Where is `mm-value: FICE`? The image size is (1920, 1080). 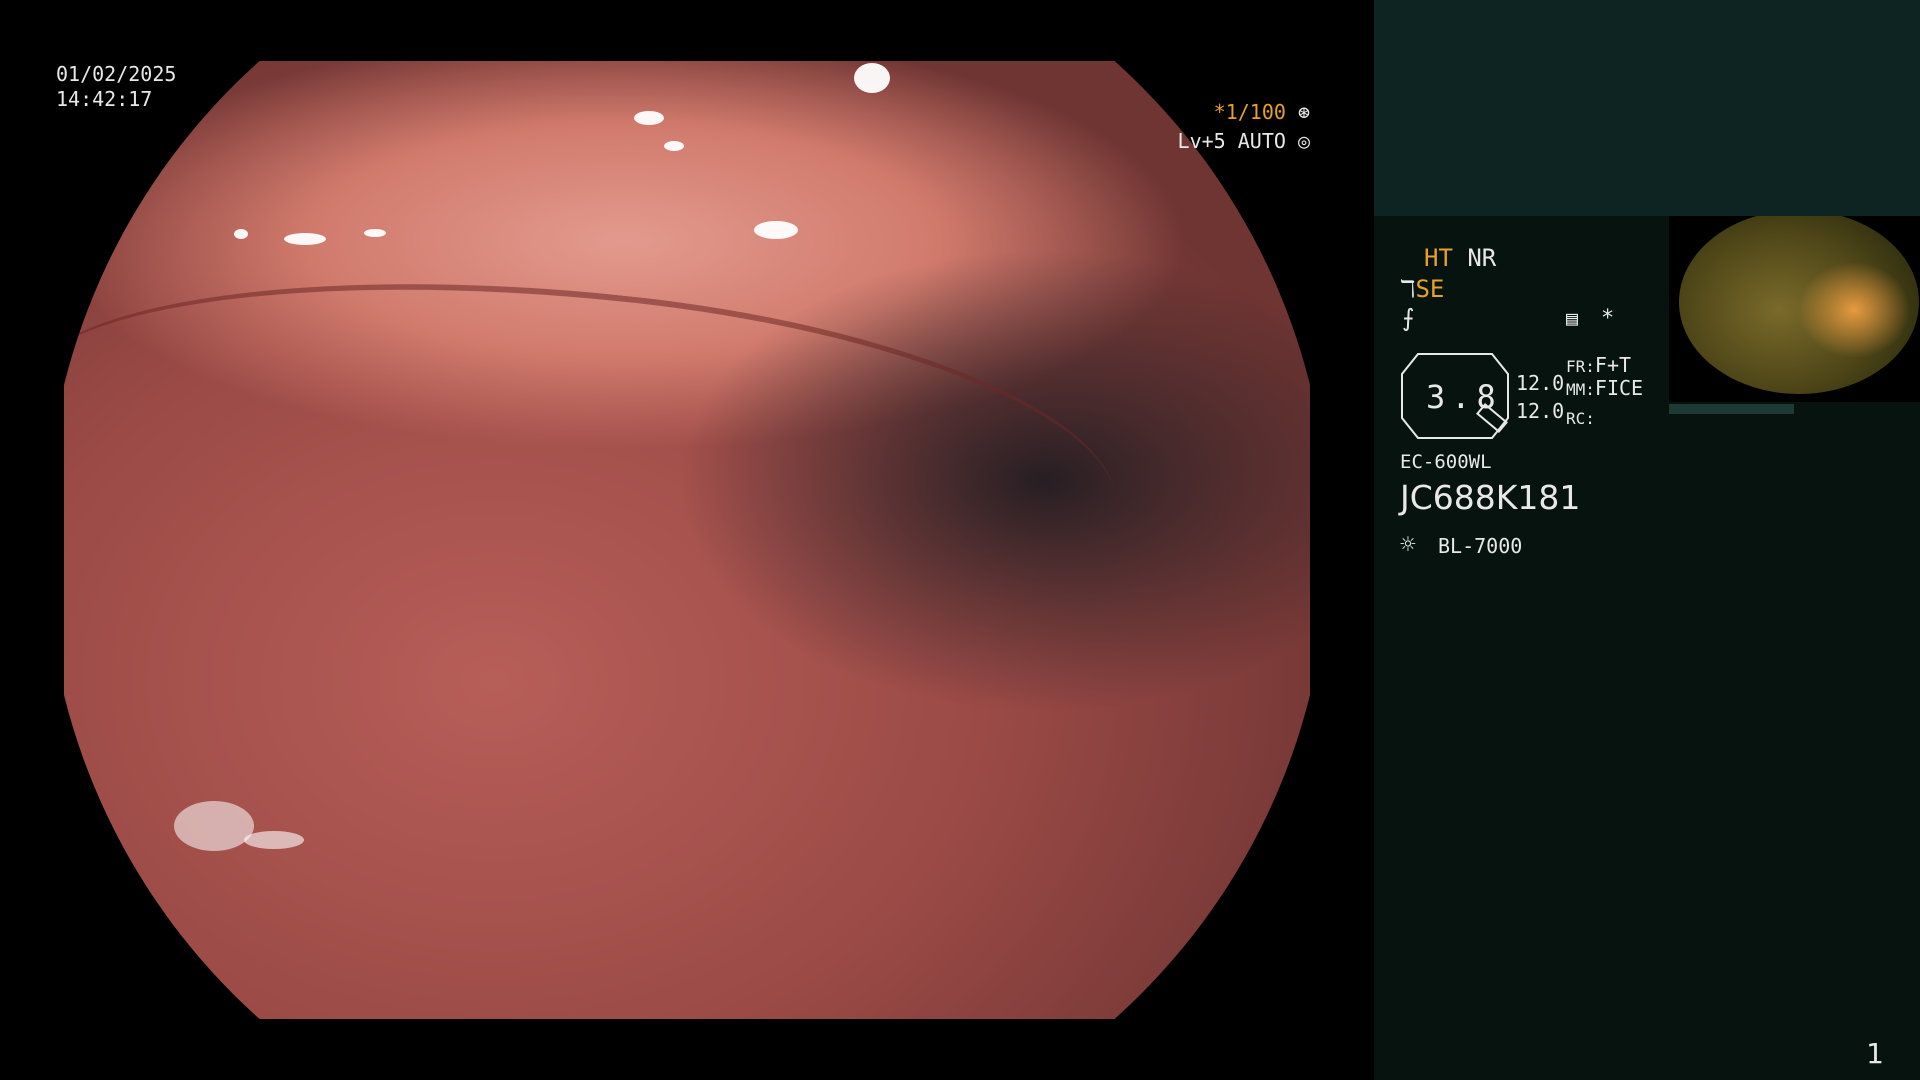 mm-value: FICE is located at coordinates (1619, 388).